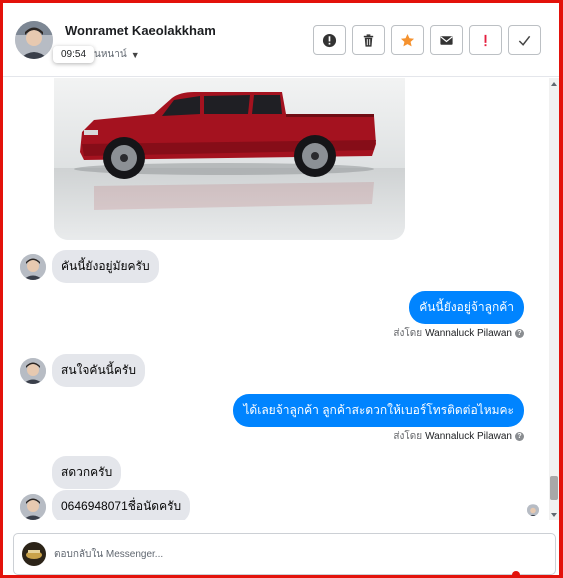 The image size is (563, 578). I want to click on check-icon, so click(524, 40).